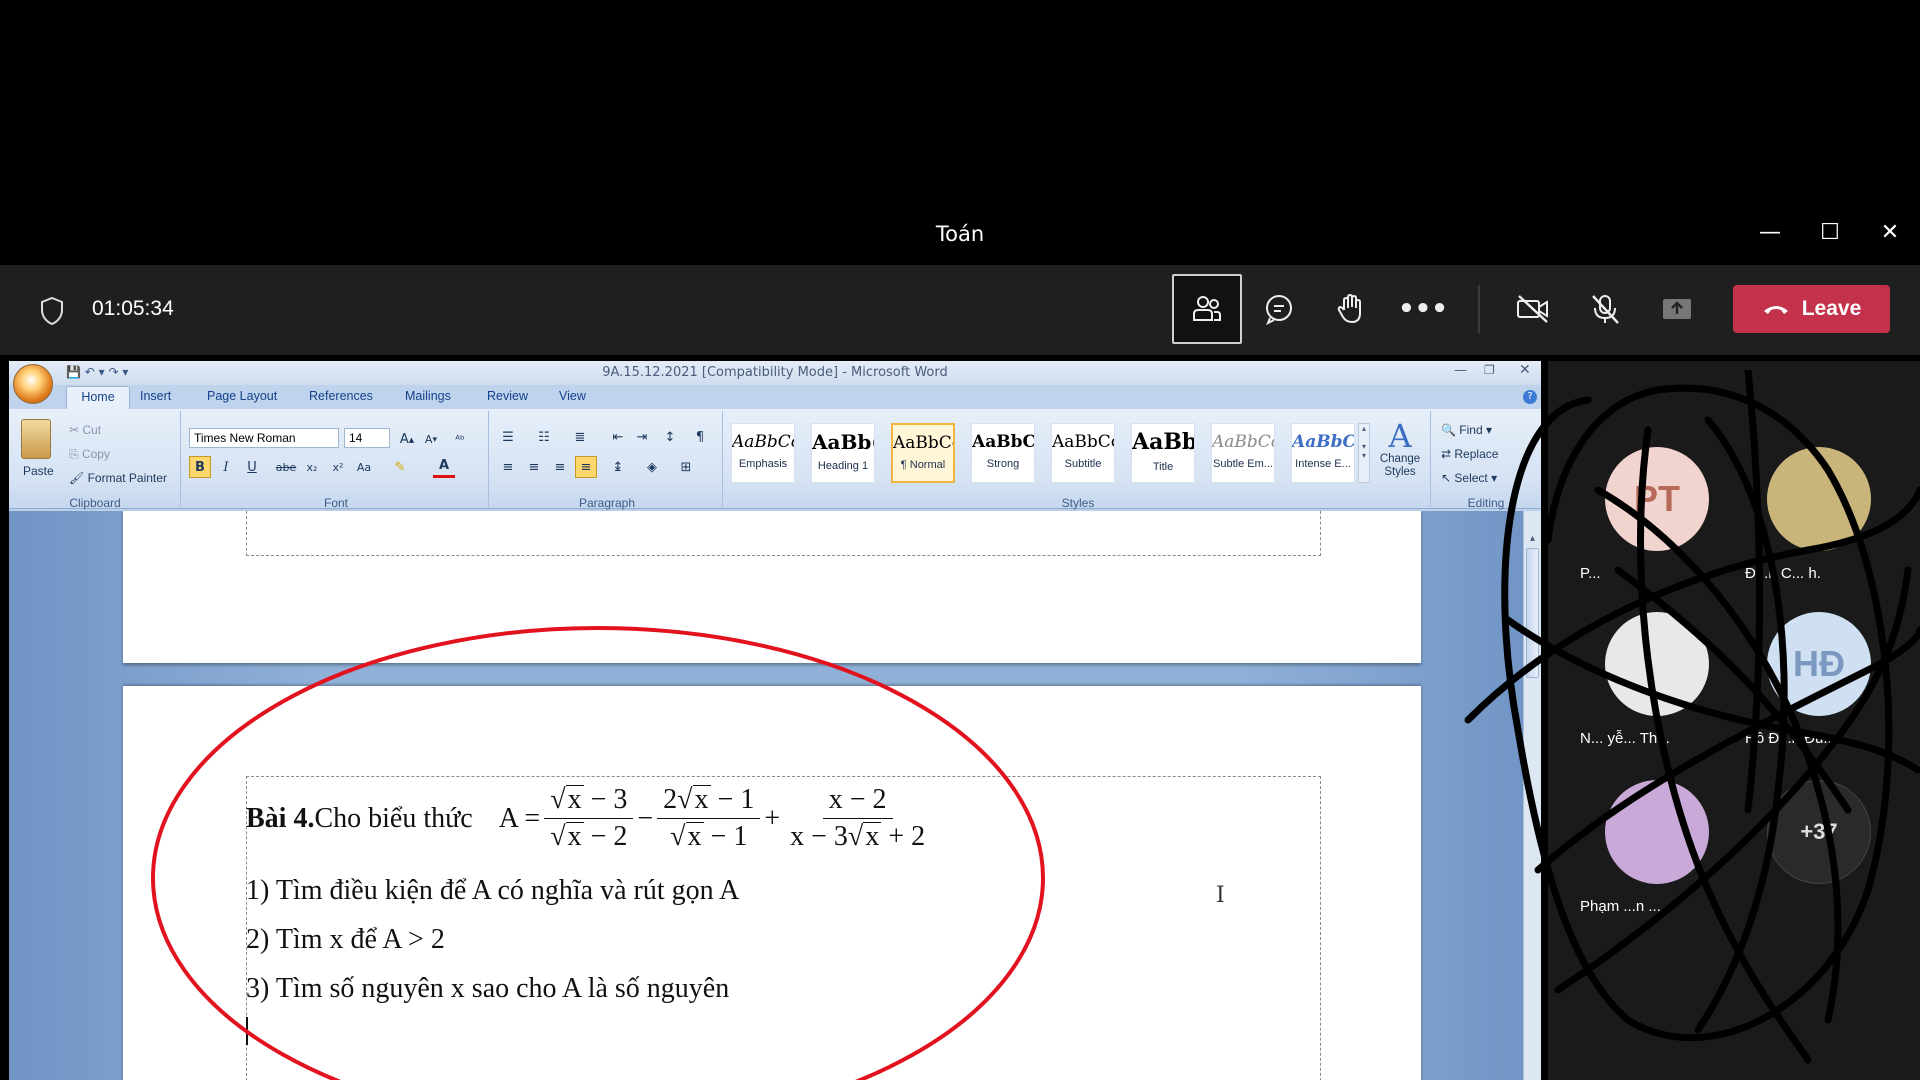 The width and height of the screenshot is (1920, 1080). Describe the element at coordinates (1083, 453) in the screenshot. I see `style-subtitle: AaBbCcI Subtitle` at that location.